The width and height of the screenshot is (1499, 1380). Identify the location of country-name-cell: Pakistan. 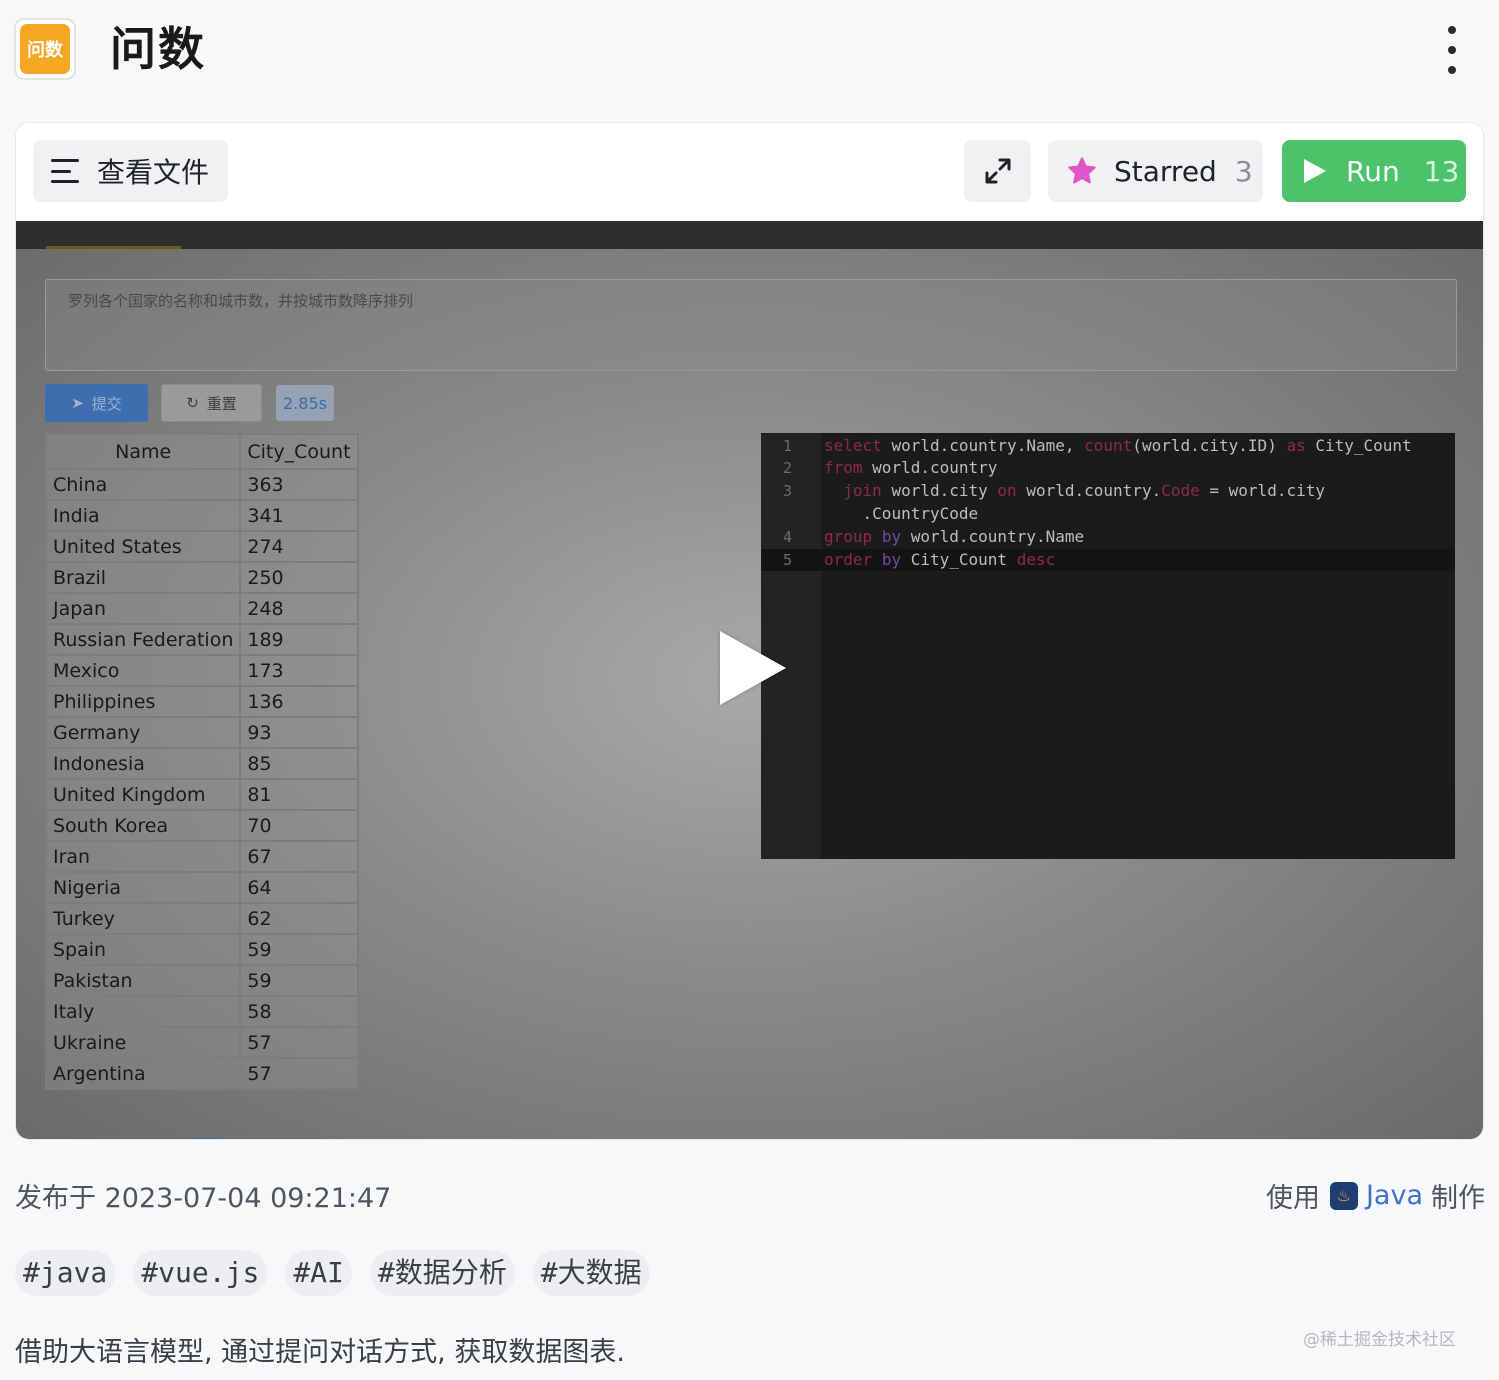
(143, 980).